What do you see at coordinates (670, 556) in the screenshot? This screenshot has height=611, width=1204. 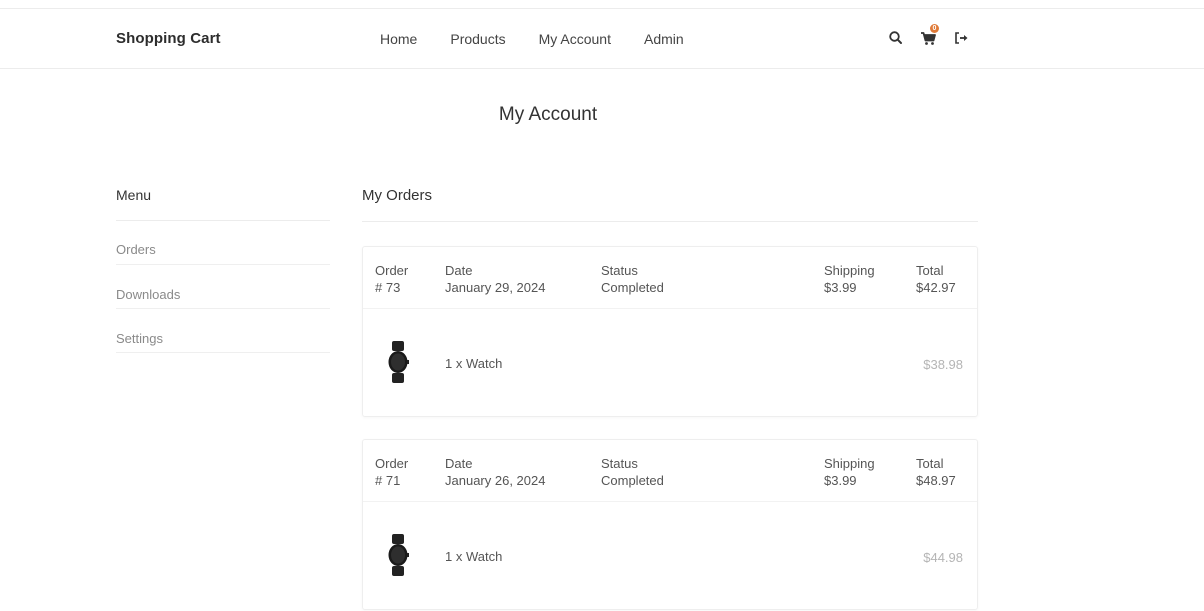 I see `order-line-item: 1 x Watch $44.98` at bounding box center [670, 556].